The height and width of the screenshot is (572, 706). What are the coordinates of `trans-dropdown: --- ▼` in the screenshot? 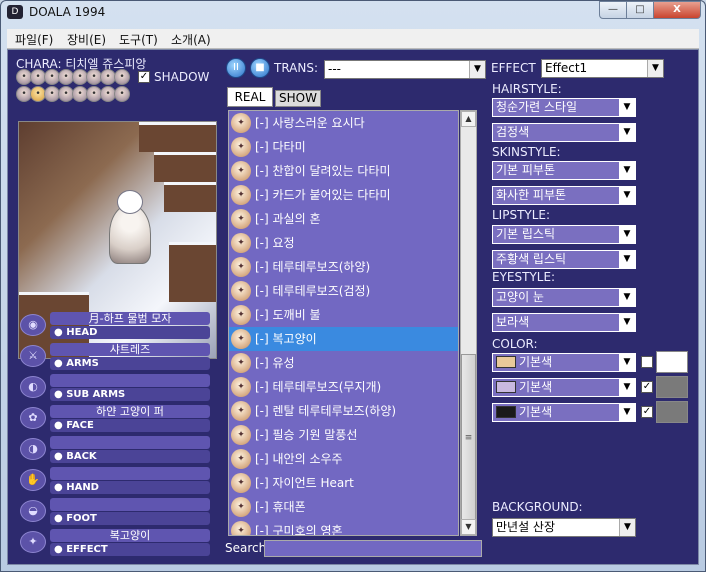 It's located at (405, 69).